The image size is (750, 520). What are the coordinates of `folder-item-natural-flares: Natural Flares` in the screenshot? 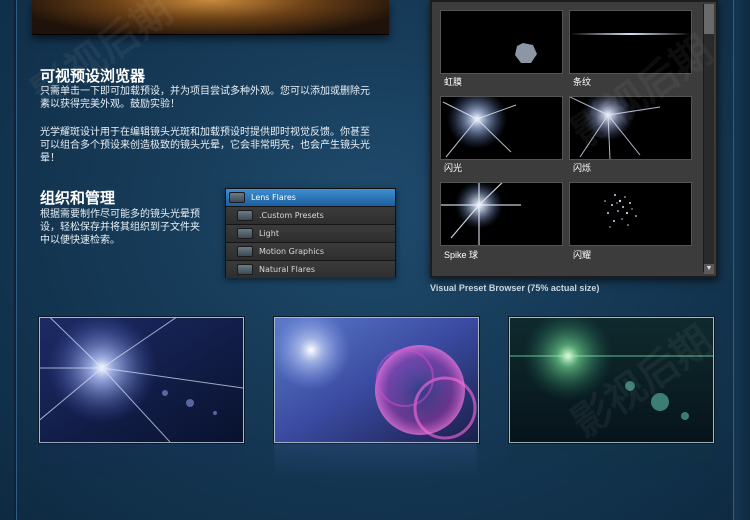 It's located at (310, 269).